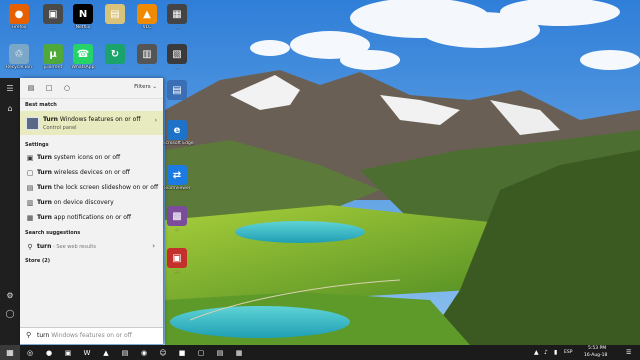 The height and width of the screenshot is (360, 640). I want to click on app-icon: ▲, so click(147, 14).